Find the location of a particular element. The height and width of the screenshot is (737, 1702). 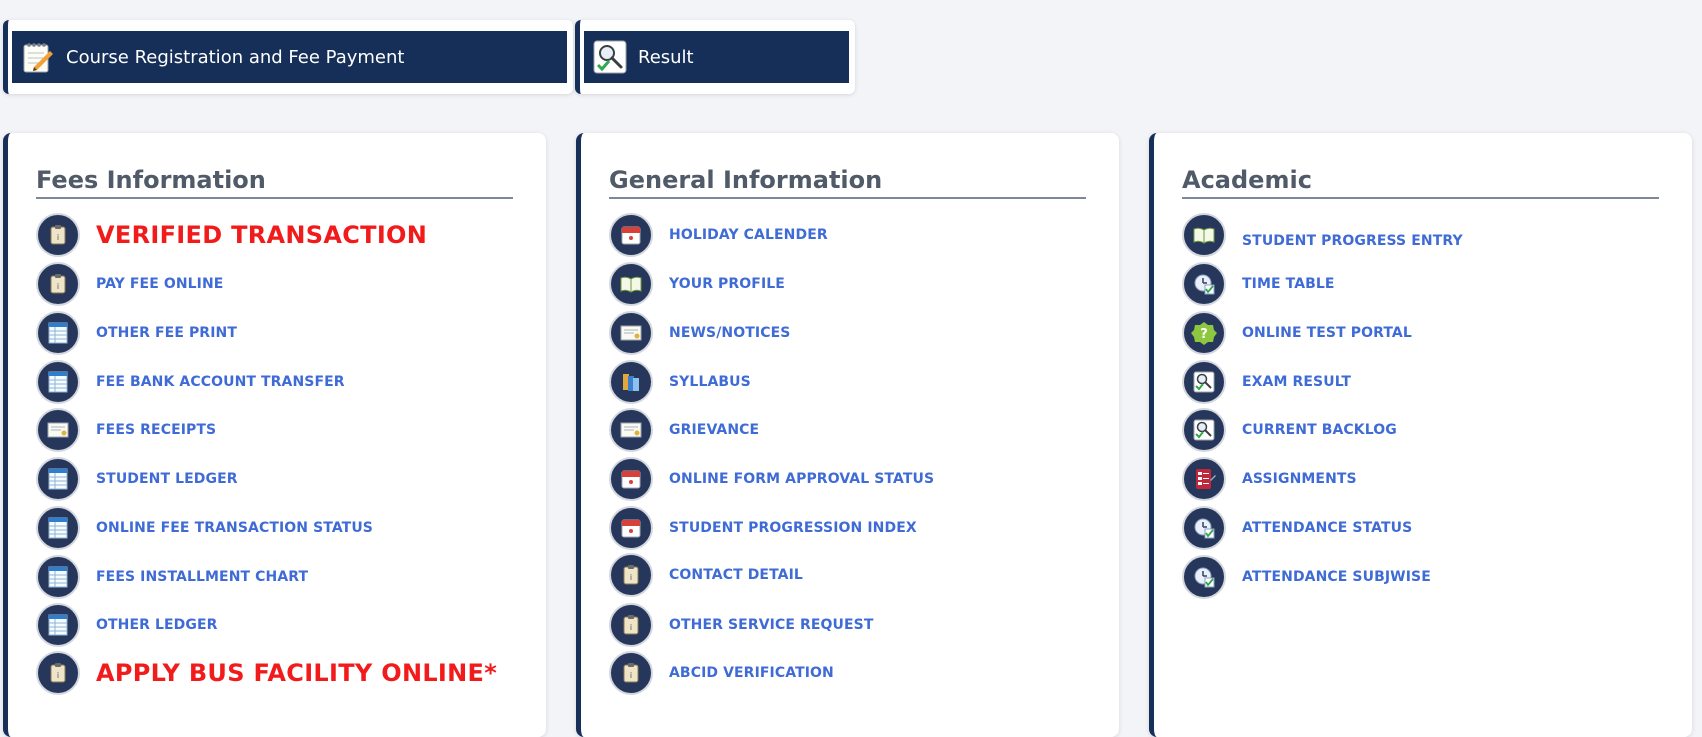

menu-item-fee-bank-account-transfer: FEE BANK ACCOUNT TRANSFER is located at coordinates (190, 382).